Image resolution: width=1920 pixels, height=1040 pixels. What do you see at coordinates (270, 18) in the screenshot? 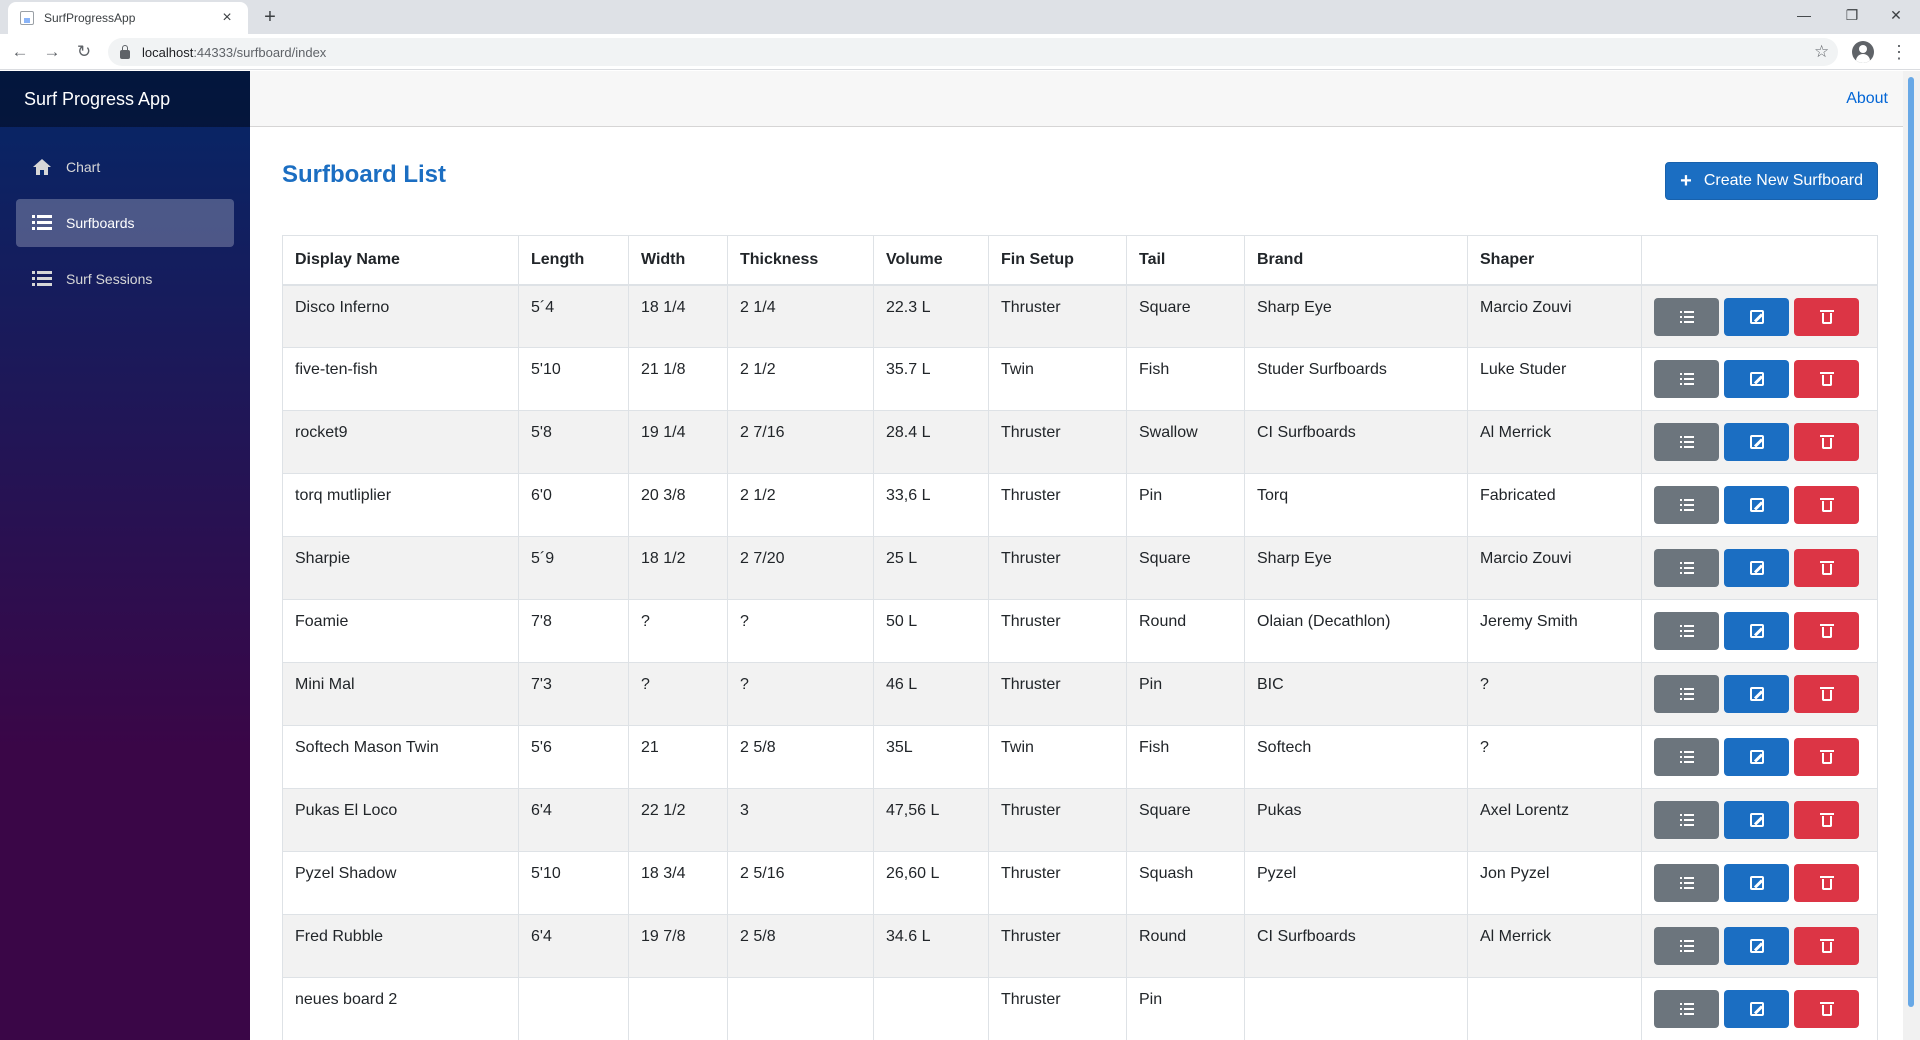
I see `new-tab-button: +` at bounding box center [270, 18].